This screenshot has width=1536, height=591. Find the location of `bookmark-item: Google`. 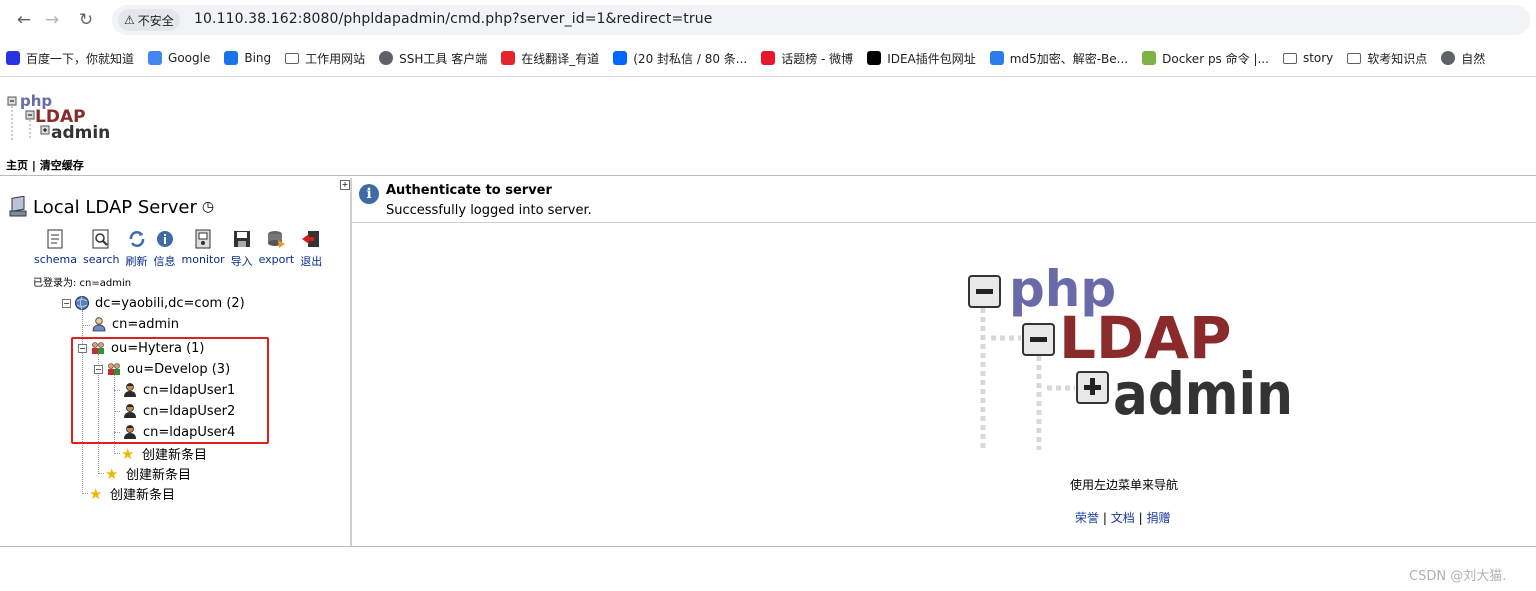

bookmark-item: Google is located at coordinates (179, 58).